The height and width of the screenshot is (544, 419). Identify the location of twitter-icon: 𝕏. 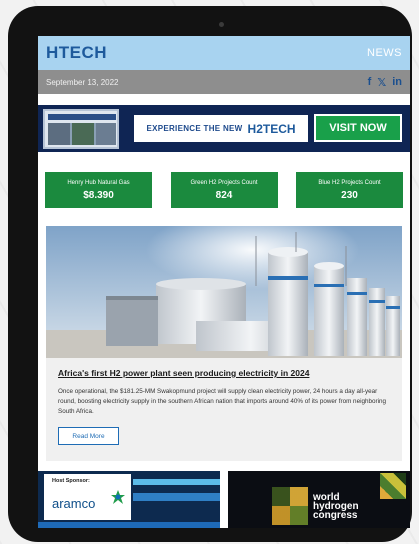
(381, 82).